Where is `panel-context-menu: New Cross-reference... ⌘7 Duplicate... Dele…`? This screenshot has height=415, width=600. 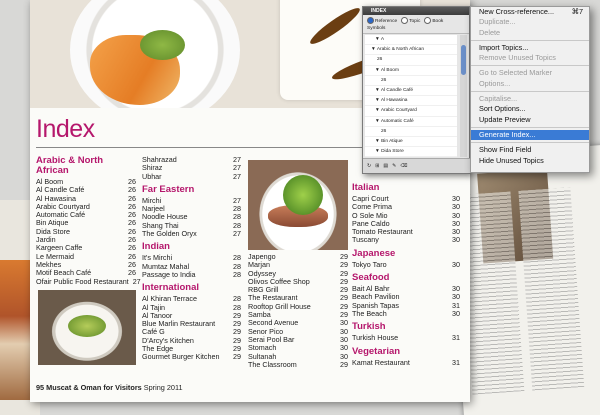 panel-context-menu: New Cross-reference... ⌘7 Duplicate... Dele… is located at coordinates (530, 89).